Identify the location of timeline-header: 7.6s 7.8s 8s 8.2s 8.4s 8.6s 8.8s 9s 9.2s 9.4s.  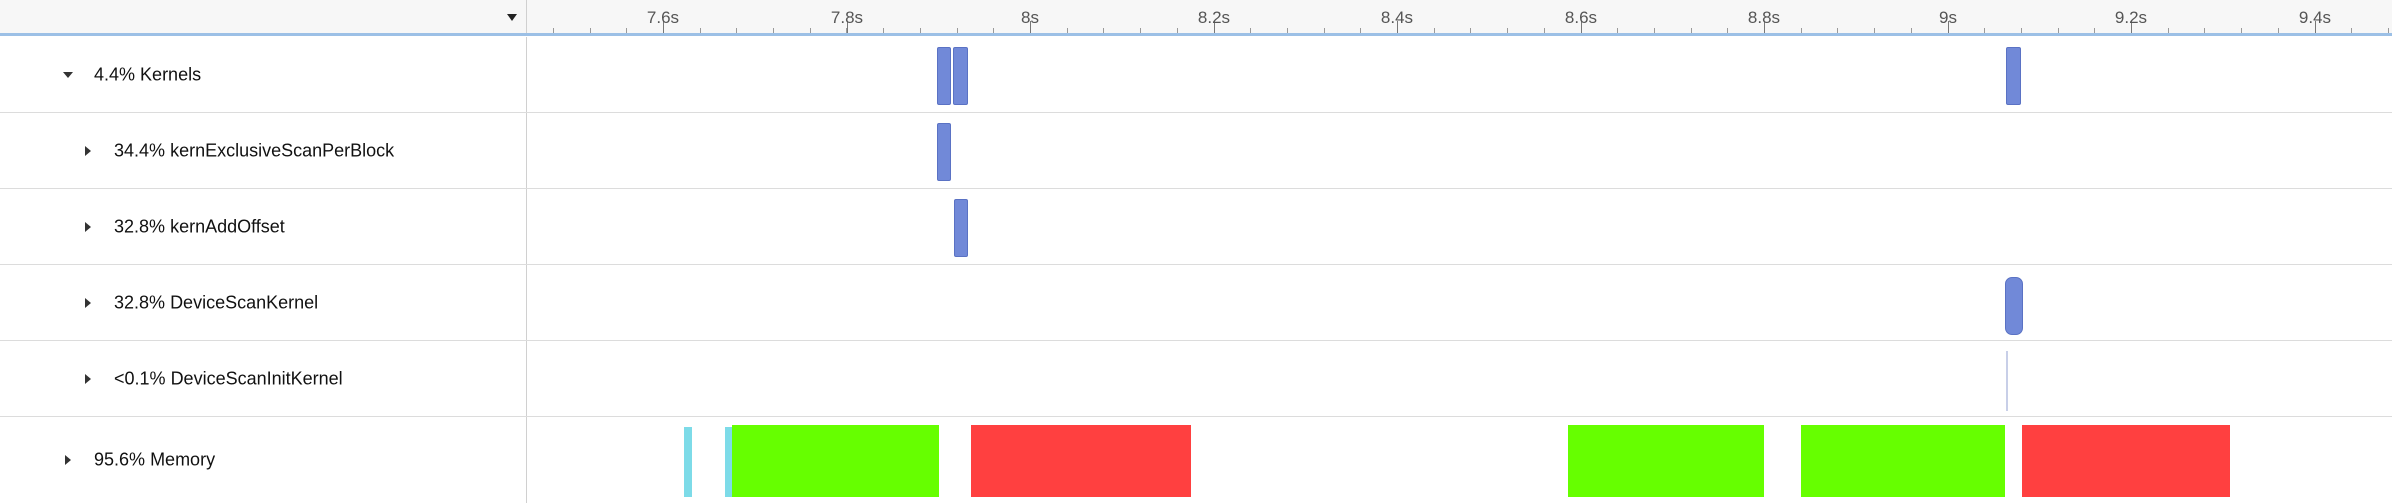
(1196, 18).